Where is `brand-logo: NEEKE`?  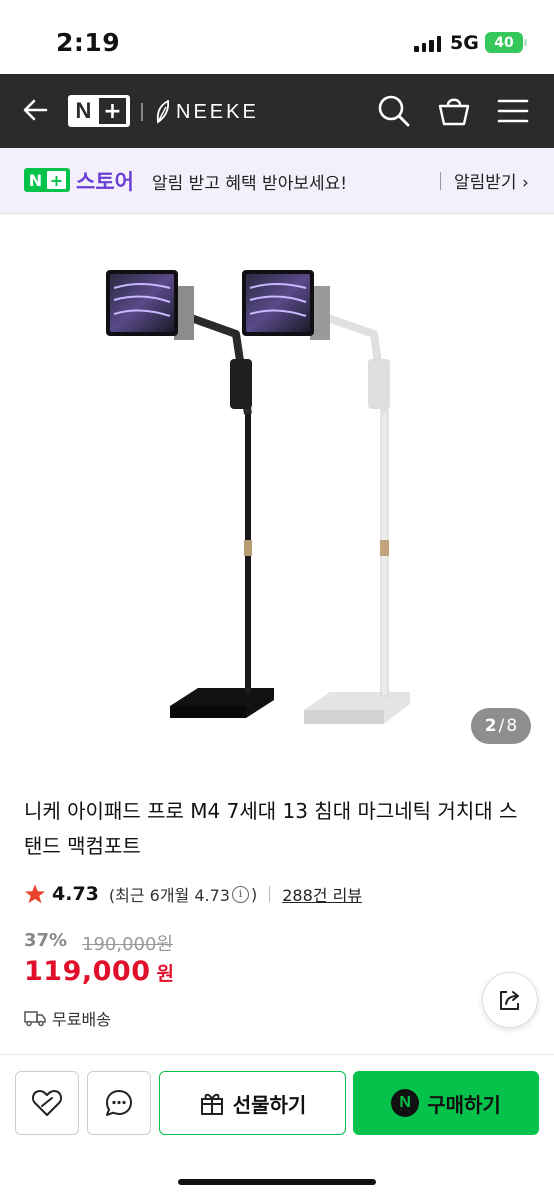 brand-logo: NEEKE is located at coordinates (207, 112).